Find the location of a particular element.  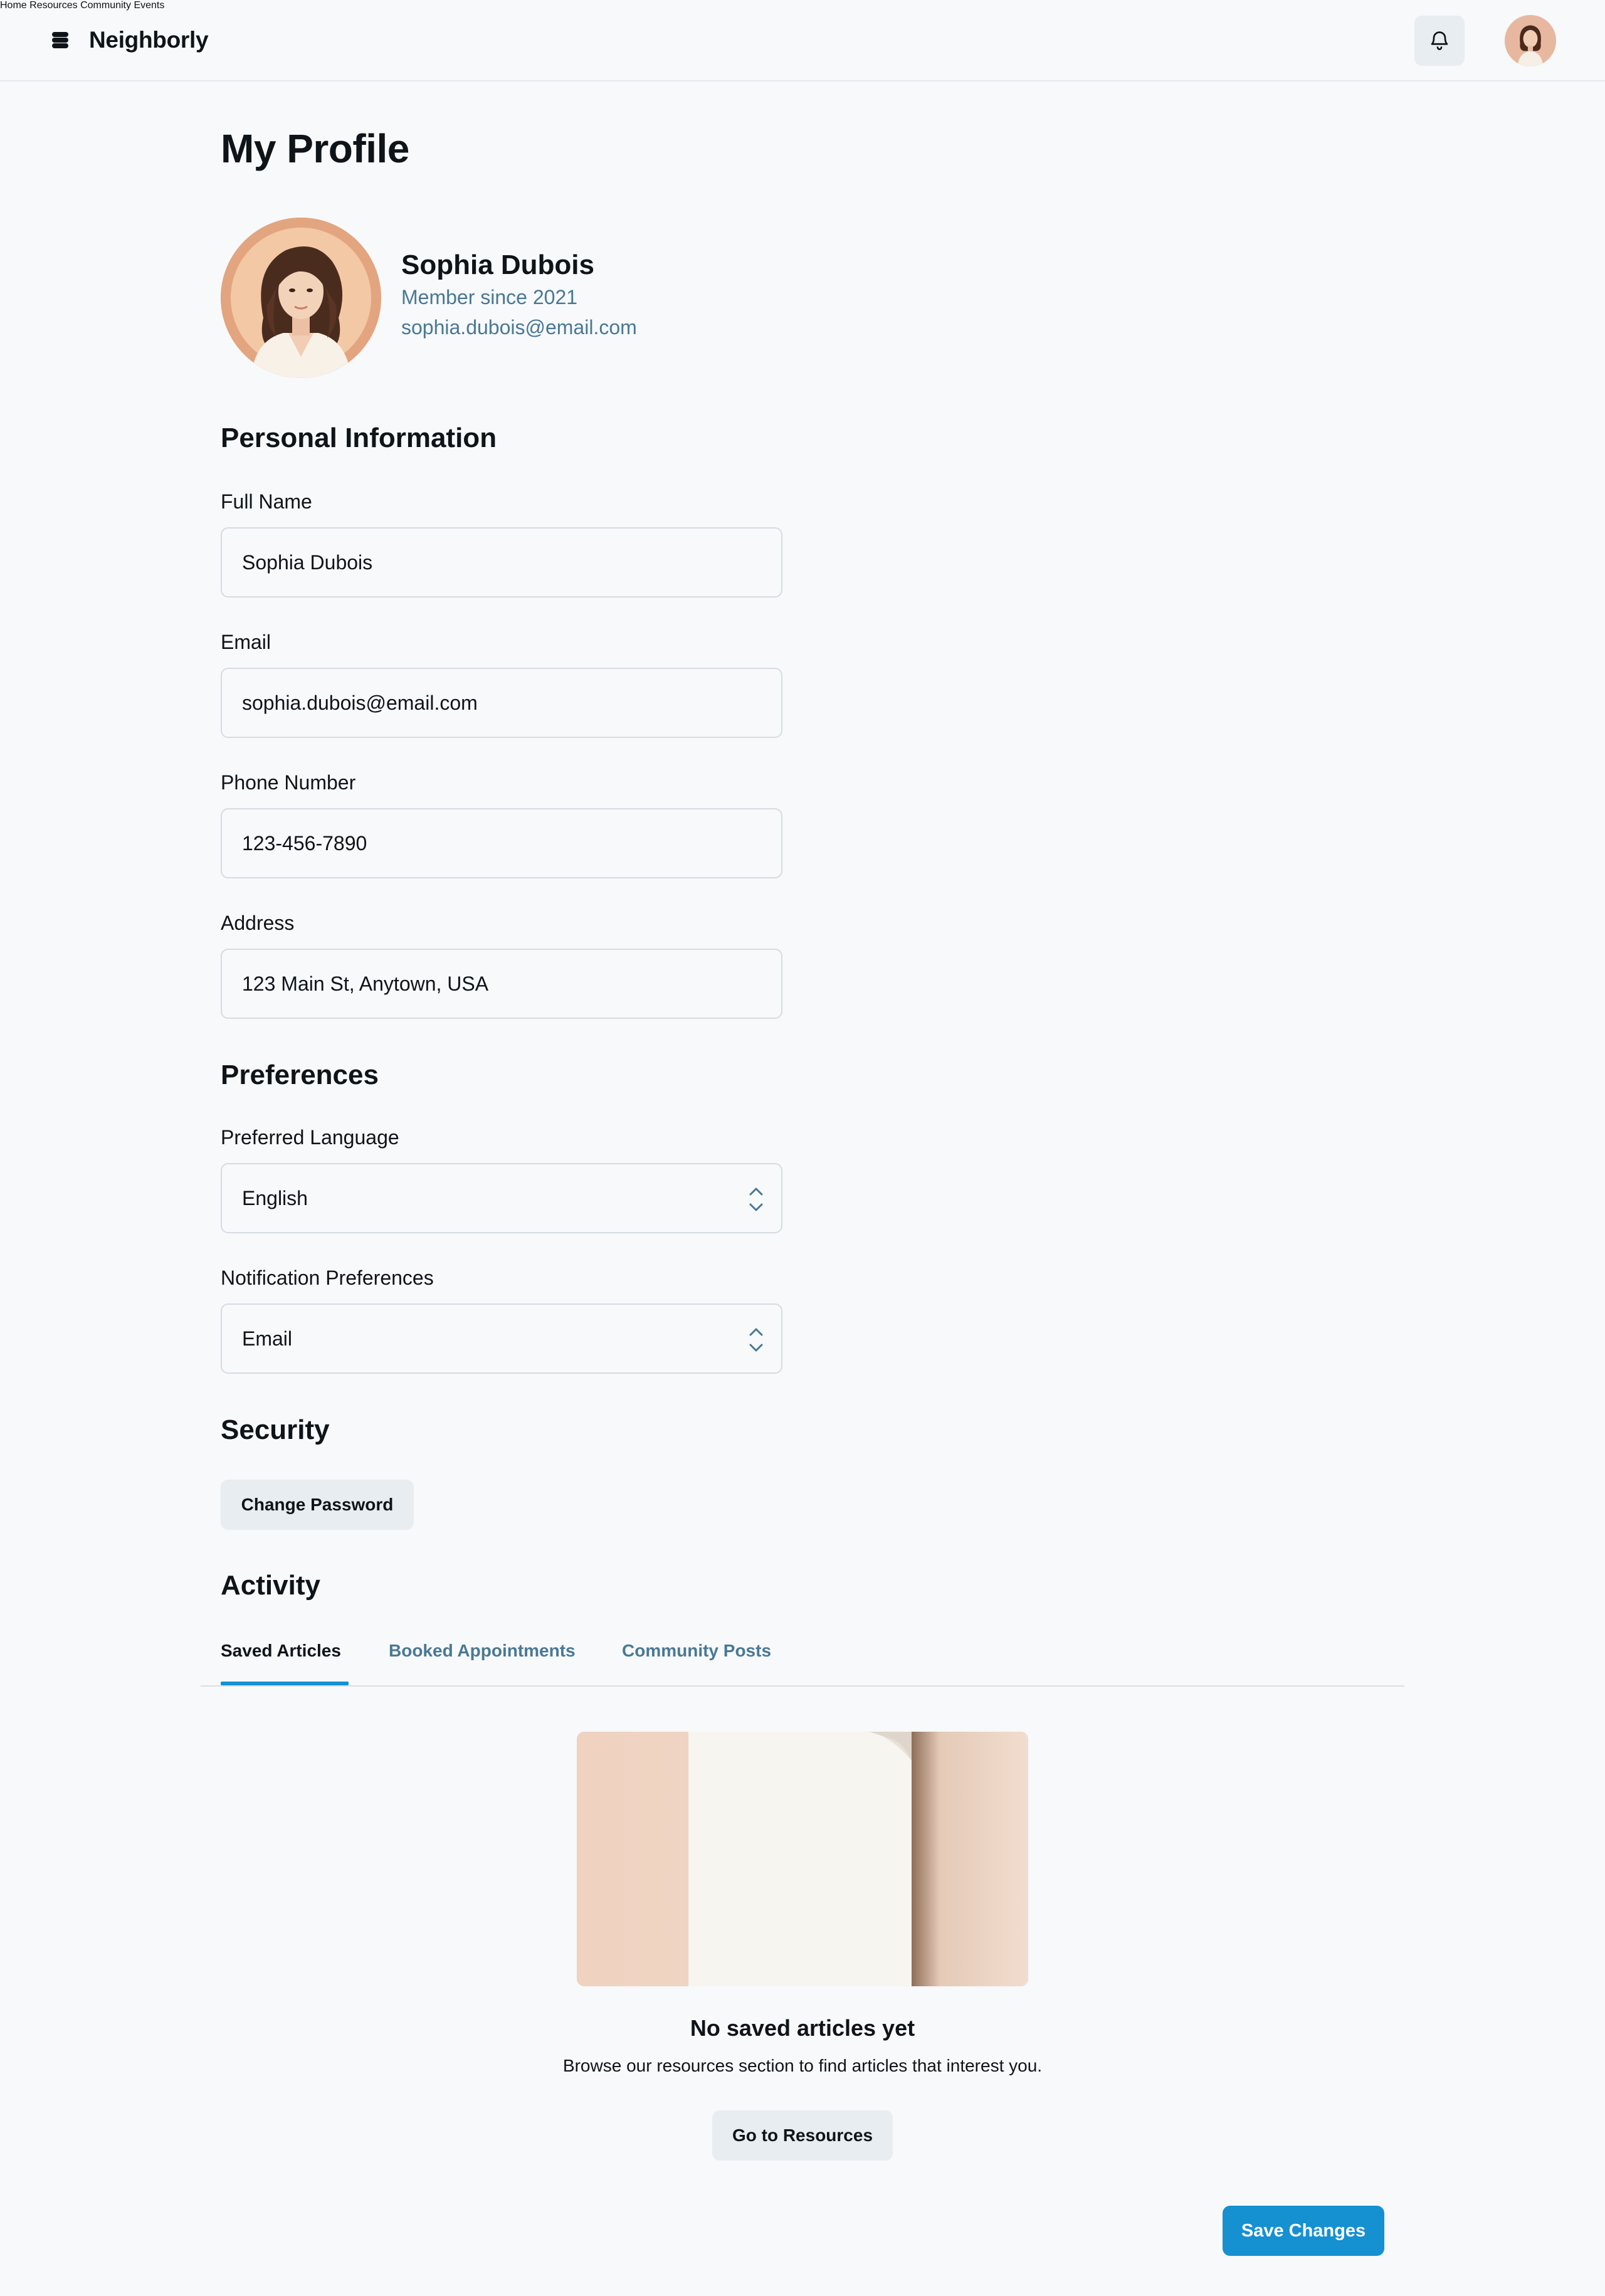

personal-info-heading: Personal Information is located at coordinates (359, 438).